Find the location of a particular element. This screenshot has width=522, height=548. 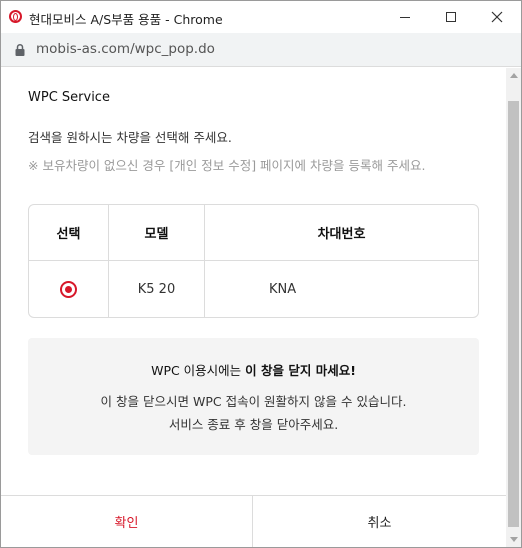

button-bar: 확인 취소 is located at coordinates (253, 521).